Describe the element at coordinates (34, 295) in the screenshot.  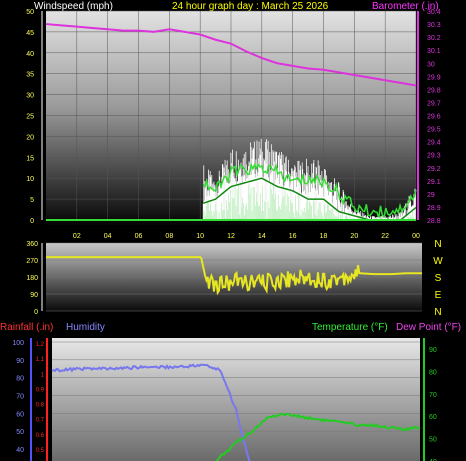
I see `direction-tick-label: 90` at that location.